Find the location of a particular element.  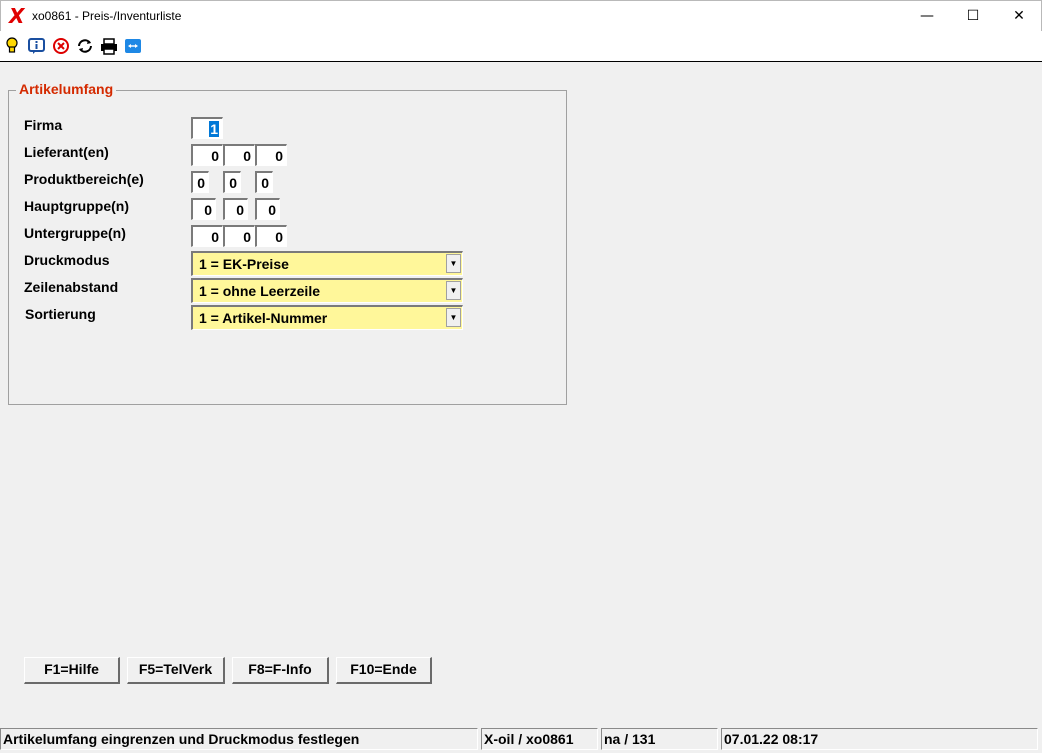

info-icon is located at coordinates (37, 46).